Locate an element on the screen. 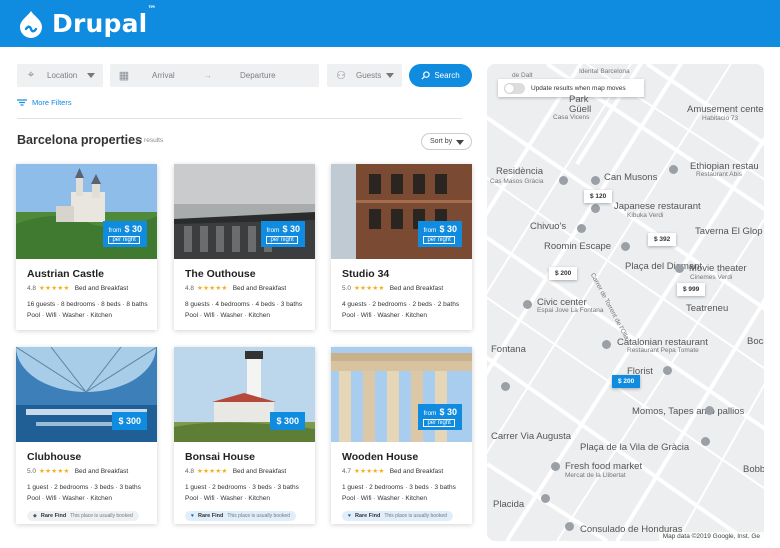  map-label: Teatreneu is located at coordinates (707, 308).